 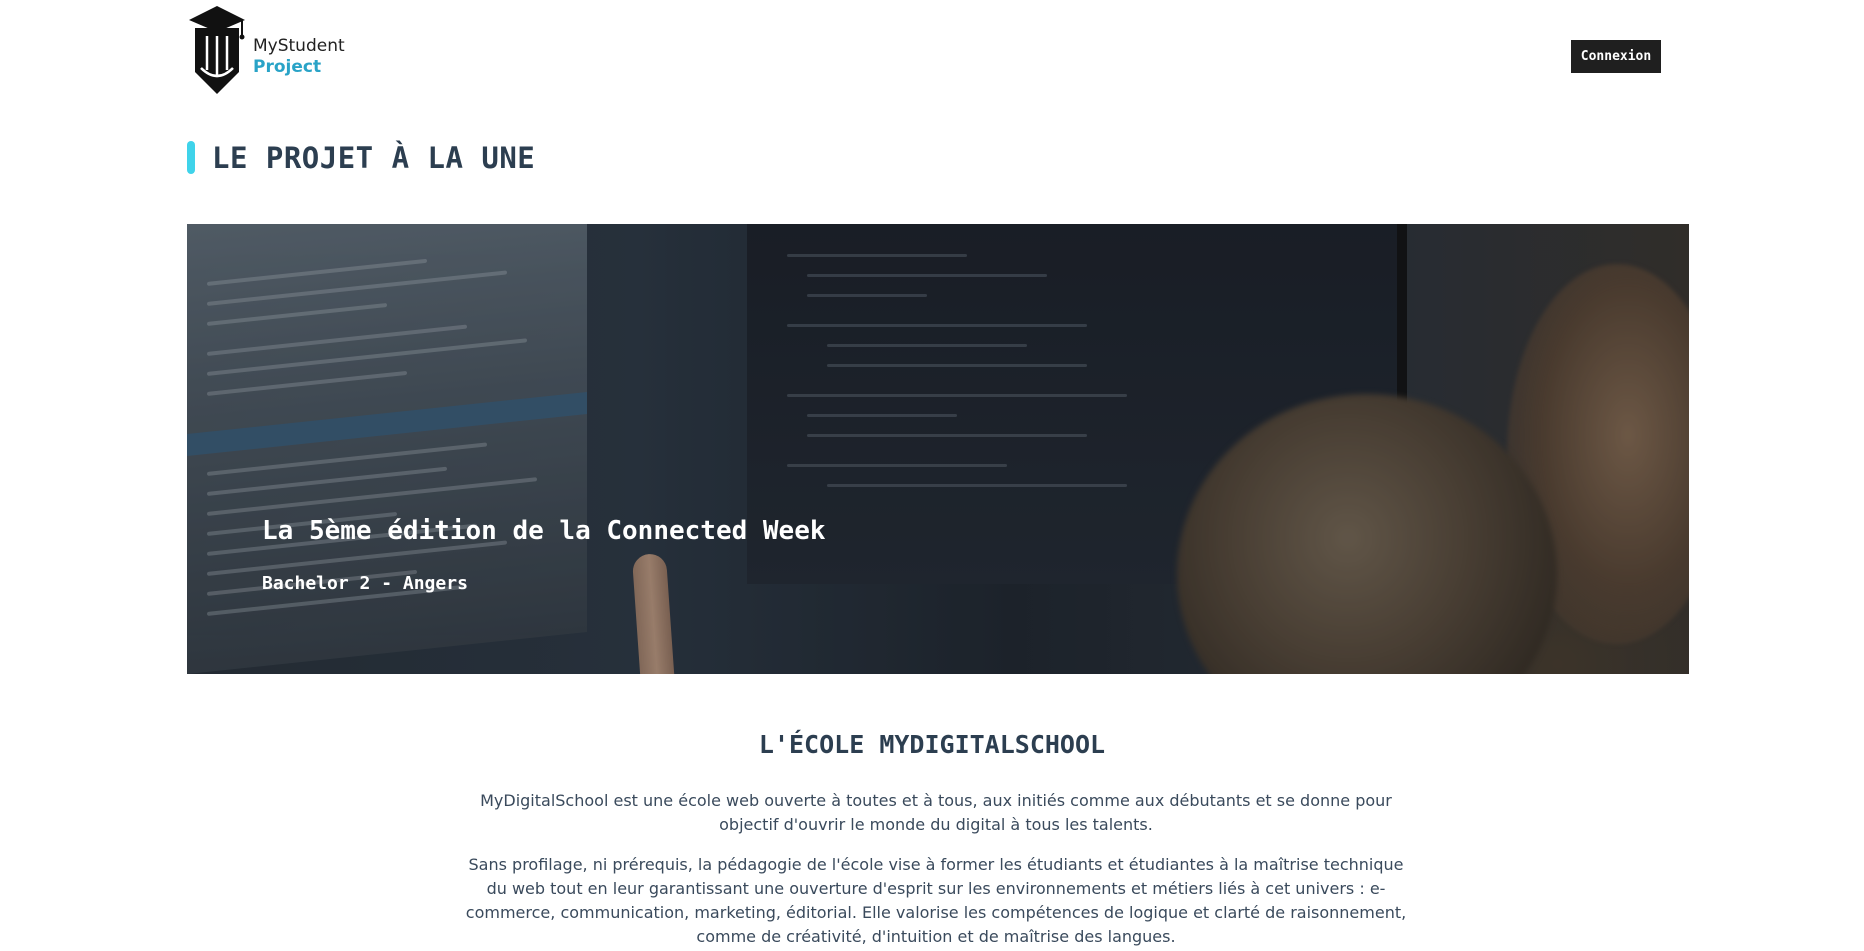 I want to click on featured-project-subtitle: Bachelor 2 - Angers, so click(x=365, y=583).